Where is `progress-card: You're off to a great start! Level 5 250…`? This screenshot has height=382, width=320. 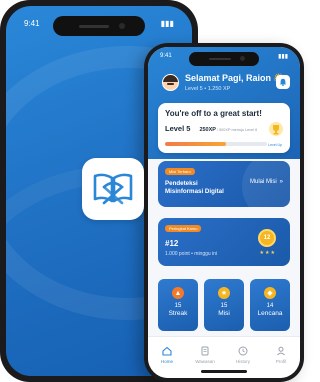 progress-card: You're off to a great start! Level 5 250… is located at coordinates (224, 128).